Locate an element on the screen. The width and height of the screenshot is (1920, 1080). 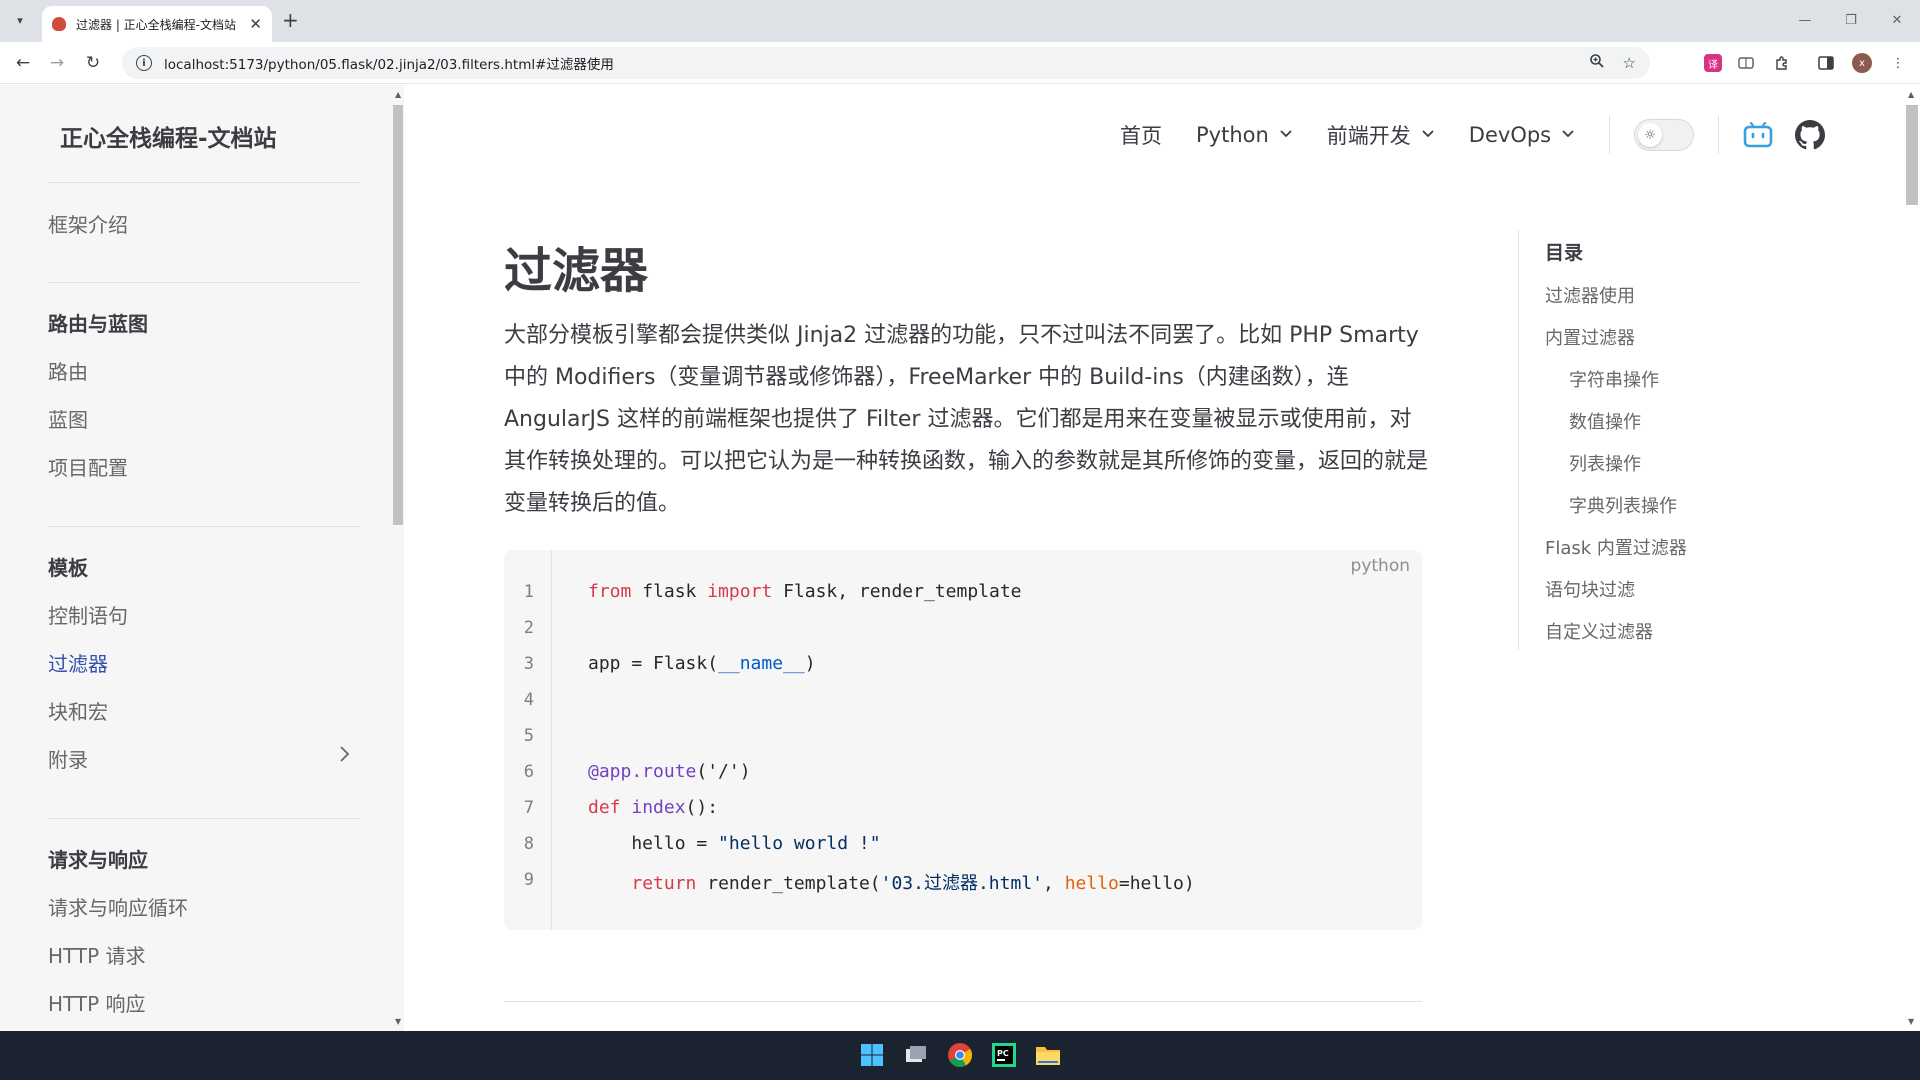
page-scroll-down-icon: ▼ is located at coordinates (1911, 1021).